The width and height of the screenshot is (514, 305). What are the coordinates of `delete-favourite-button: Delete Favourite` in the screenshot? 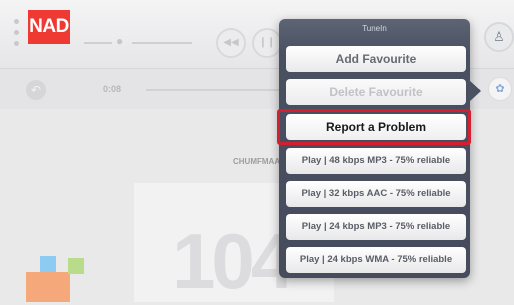 It's located at (376, 92).